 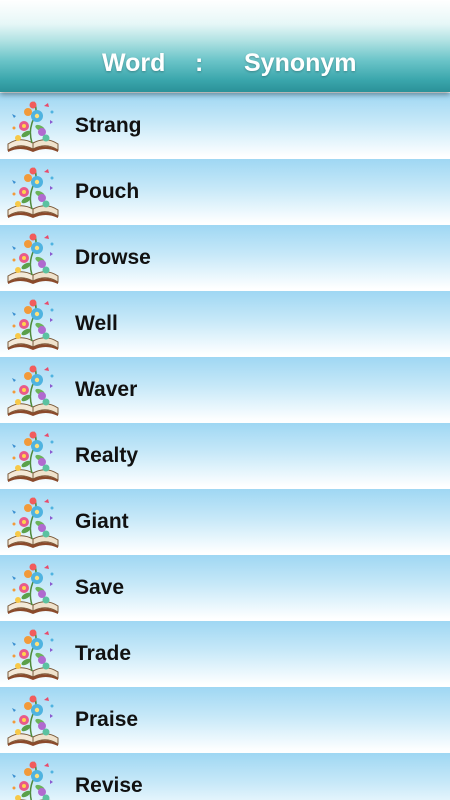 I want to click on header-word-label: Word, so click(x=134, y=63).